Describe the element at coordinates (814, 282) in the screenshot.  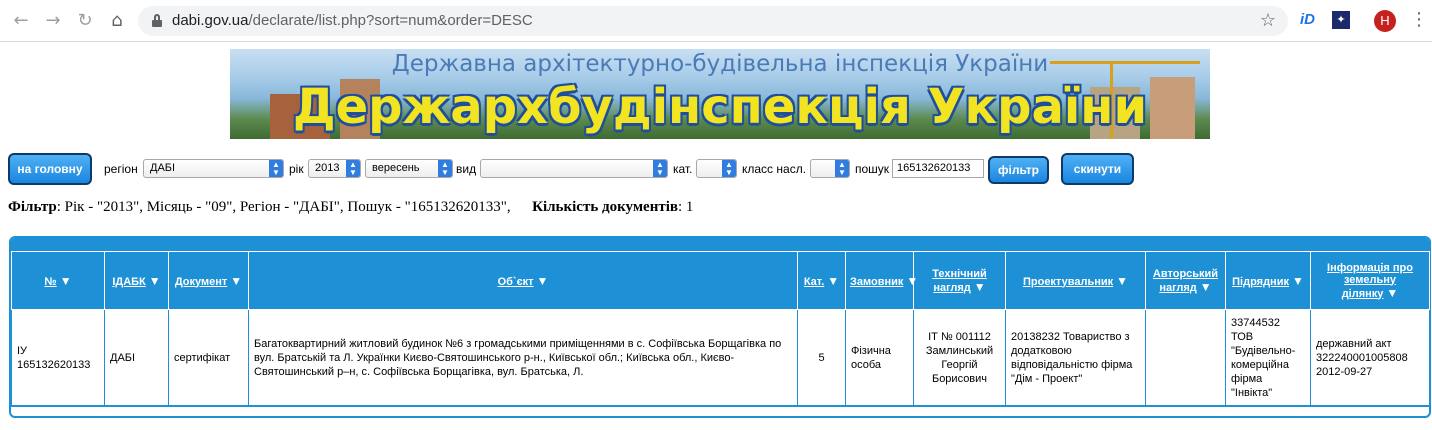
I see `sort-link-category: Кат.` at that location.